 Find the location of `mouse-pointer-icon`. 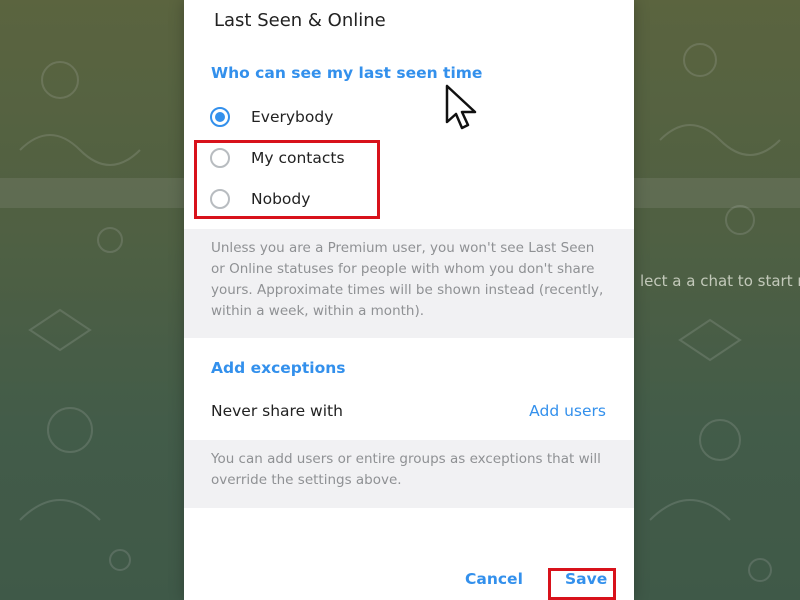

mouse-pointer-icon is located at coordinates (461, 107).